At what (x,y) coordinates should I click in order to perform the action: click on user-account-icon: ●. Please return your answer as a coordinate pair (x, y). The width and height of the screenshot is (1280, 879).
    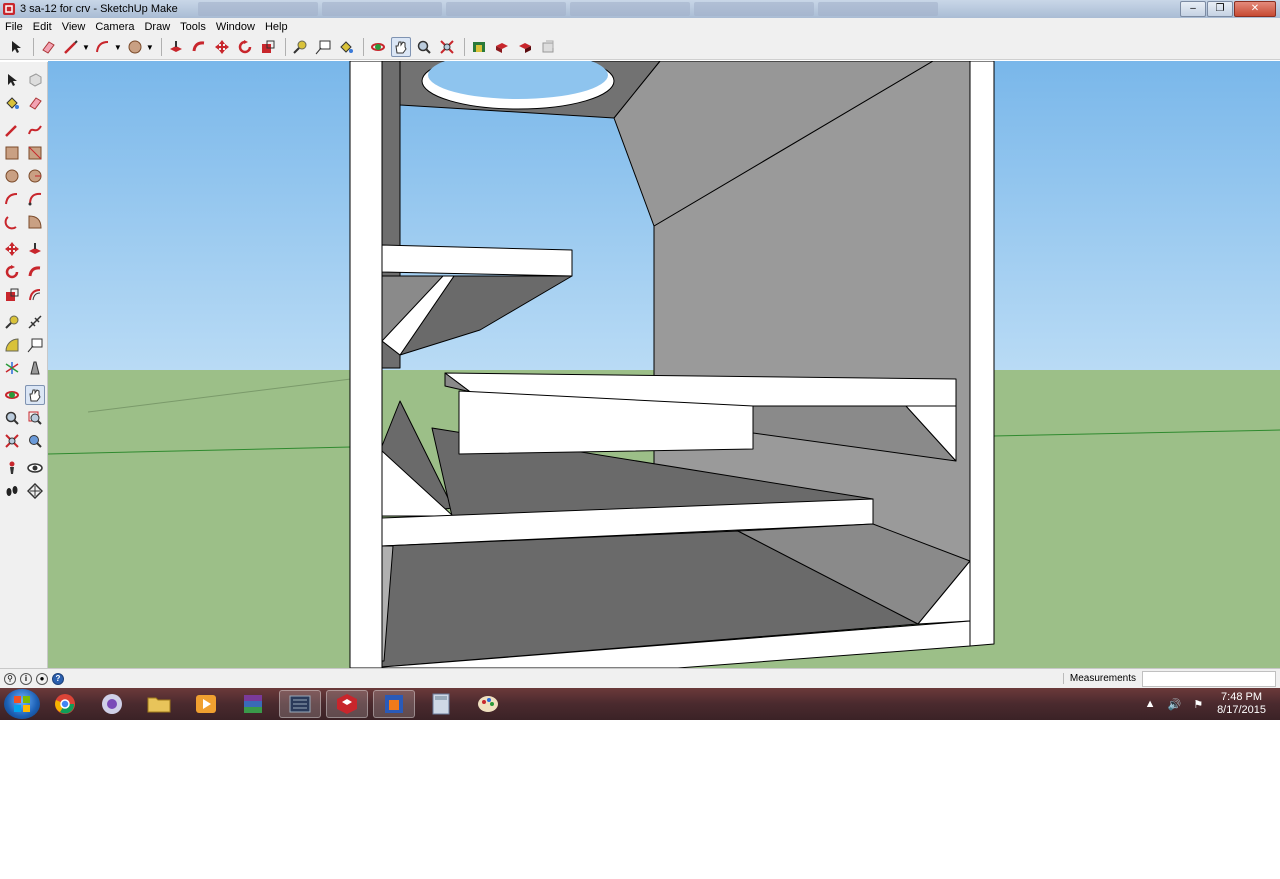
    Looking at the image, I should click on (42, 678).